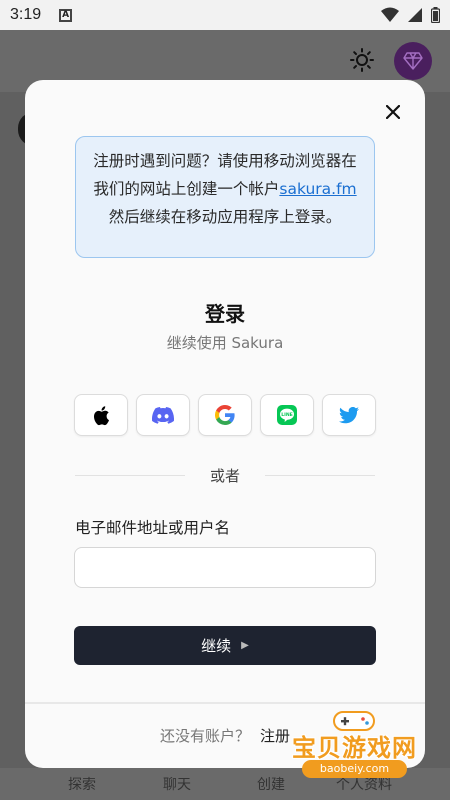 Image resolution: width=450 pixels, height=800 pixels. Describe the element at coordinates (225, 567) in the screenshot. I see `email-or-username-input` at that location.